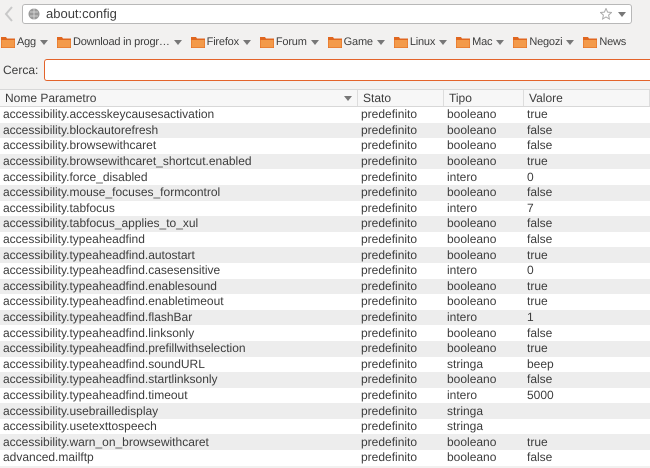  What do you see at coordinates (79, 145) in the screenshot?
I see `table-cell: accessibility.browsewithcaret` at bounding box center [79, 145].